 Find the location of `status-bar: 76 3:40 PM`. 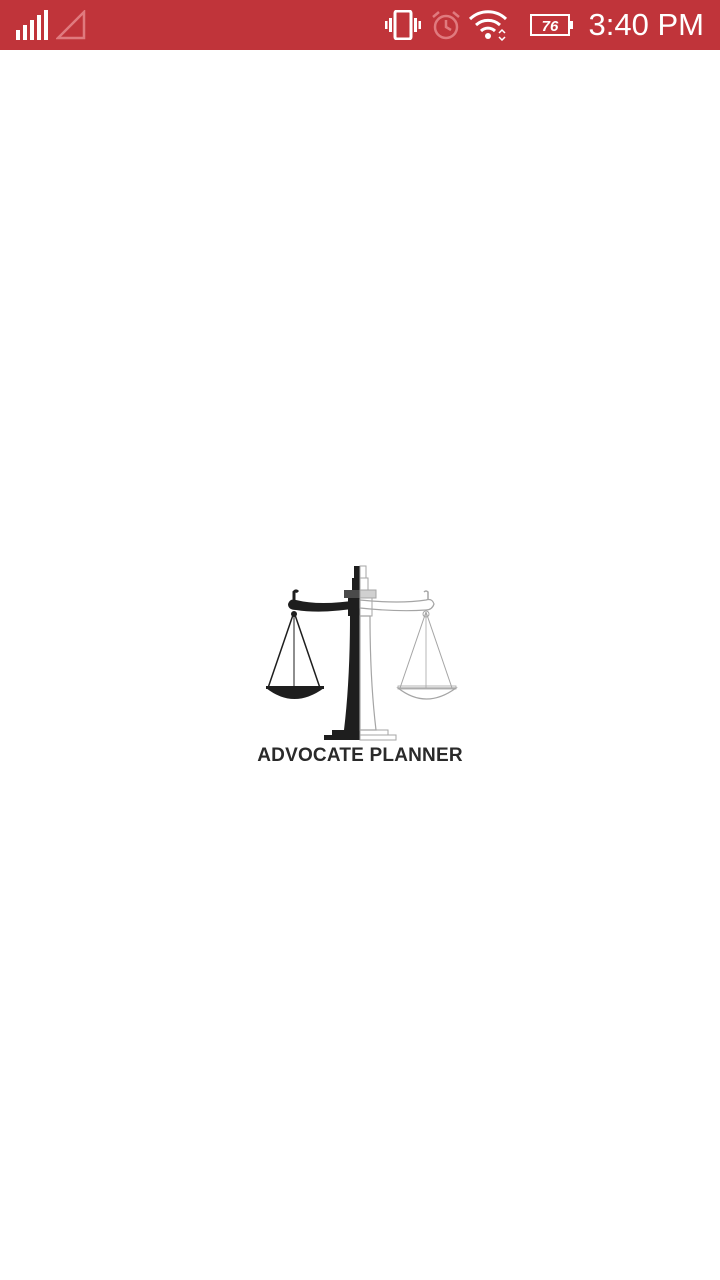

status-bar: 76 3:40 PM is located at coordinates (360, 25).